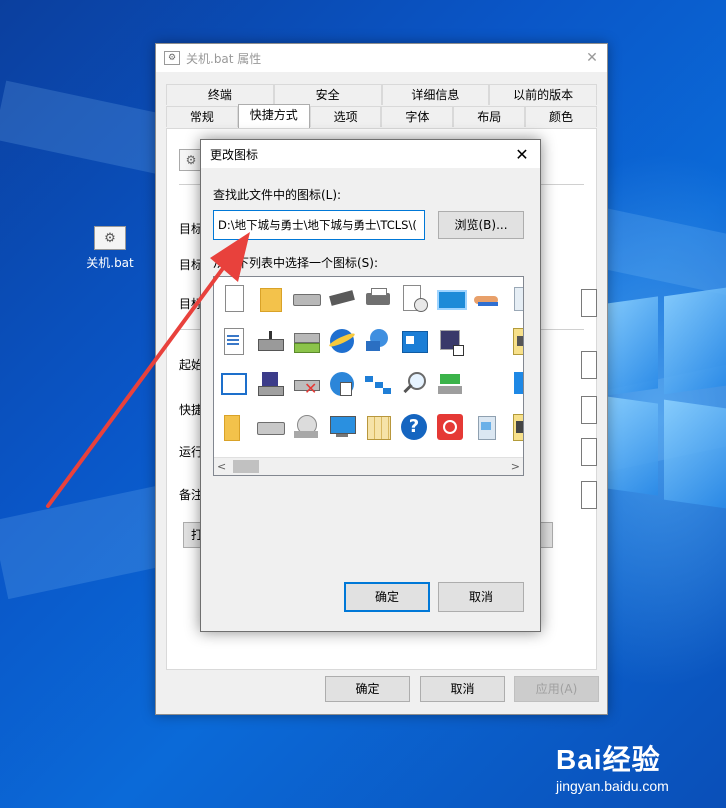 The image size is (726, 808). I want to click on watermark-url: jingyan.baidu.com, so click(612, 786).